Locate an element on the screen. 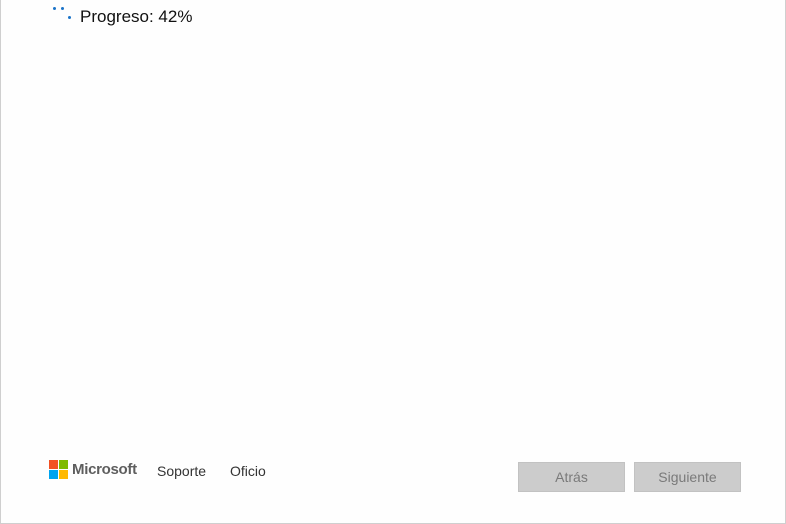  footer-bar: Microsoft Soporte Oficio Atrás Siguiente is located at coordinates (393, 475).